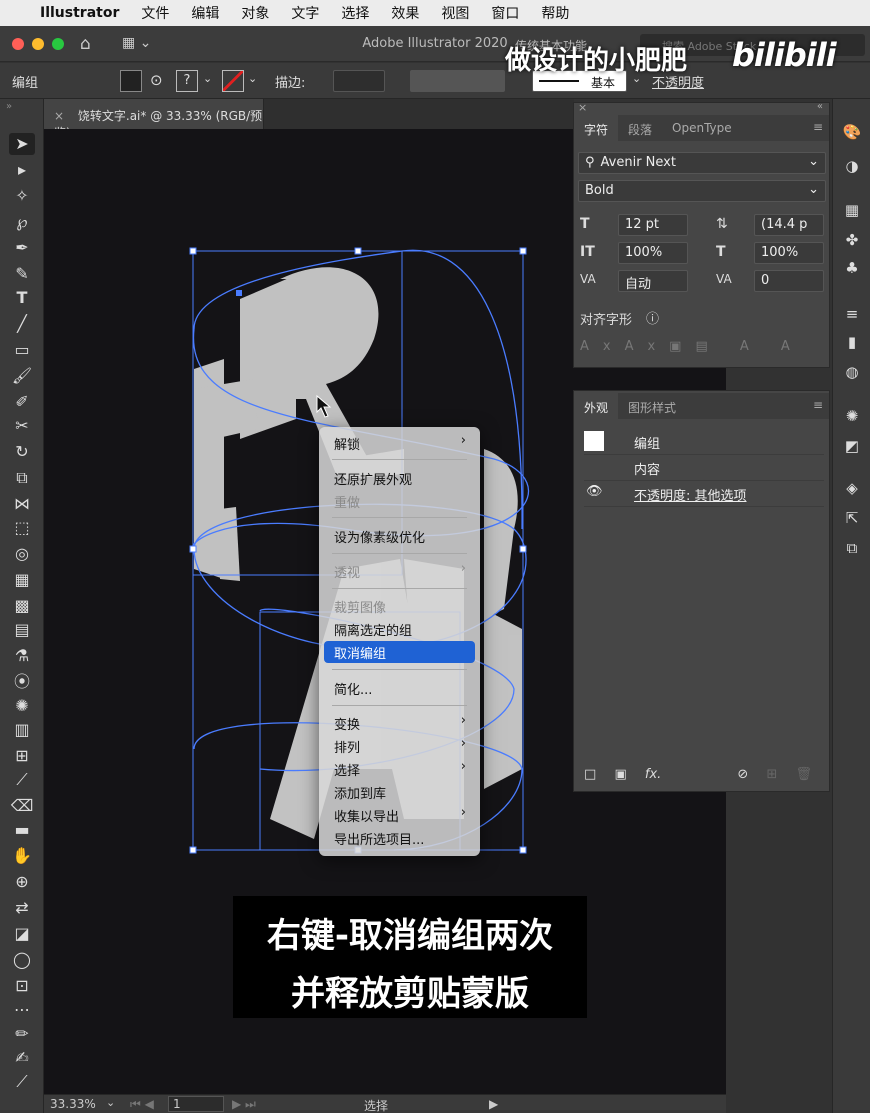  Describe the element at coordinates (22, 986) in the screenshot. I see `screen-mode-icon: ⊡` at that location.